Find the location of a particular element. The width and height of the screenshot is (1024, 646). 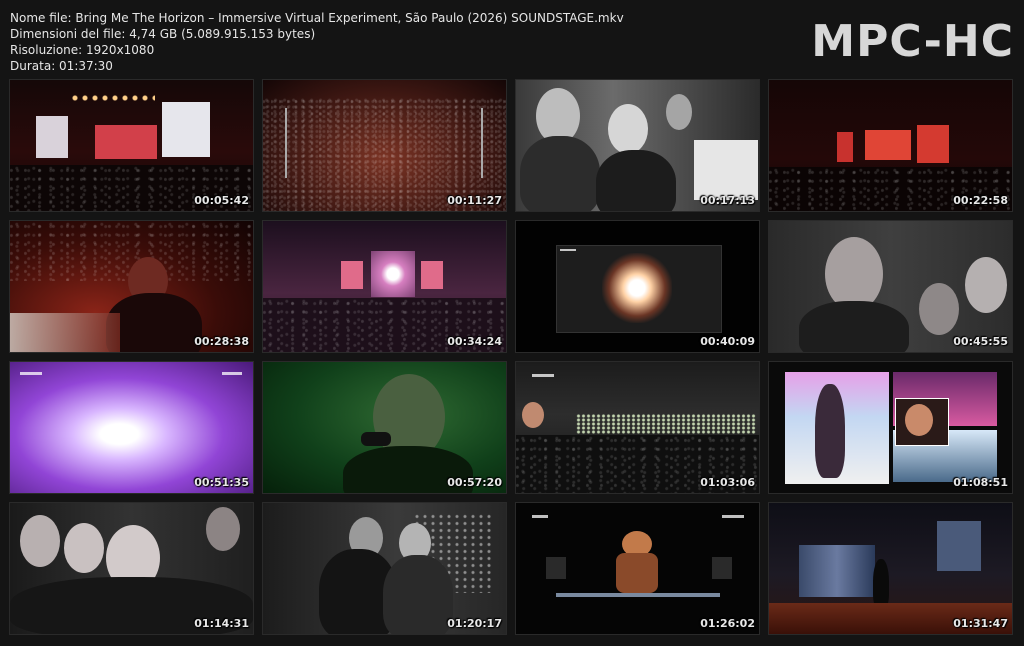

timestamp: 00:11:27 is located at coordinates (474, 200).